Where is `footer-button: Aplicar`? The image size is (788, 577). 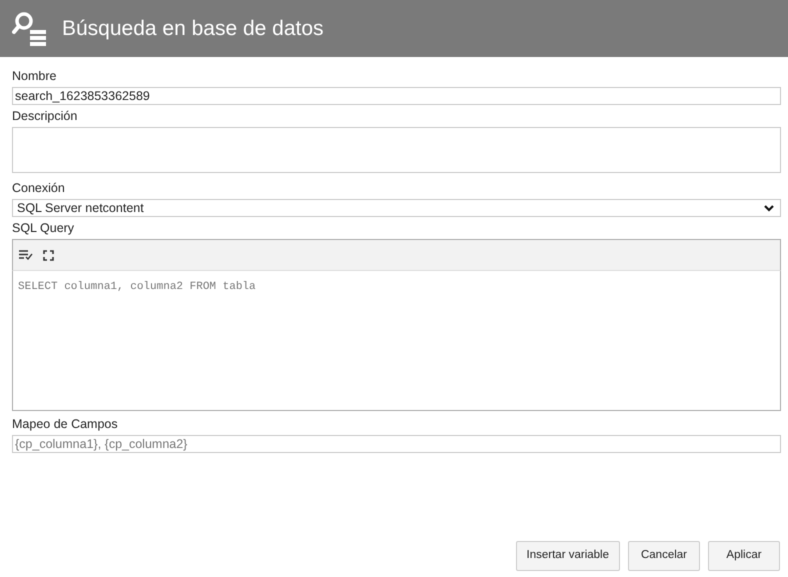
footer-button: Aplicar is located at coordinates (744, 556).